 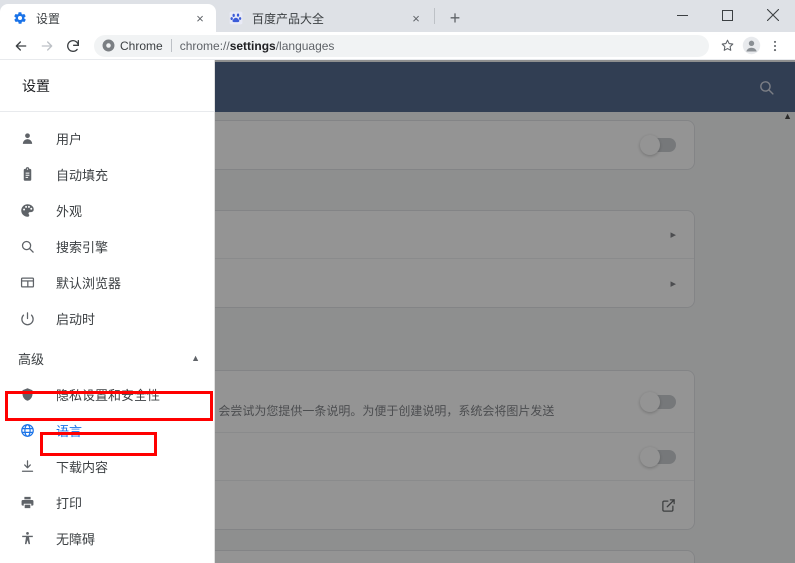 I want to click on baidu-paw-icon, so click(x=236, y=18).